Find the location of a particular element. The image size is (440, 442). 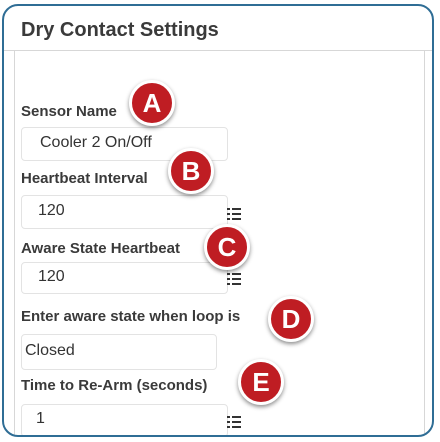

card-header: Dry Contact Settings is located at coordinates (218, 28).